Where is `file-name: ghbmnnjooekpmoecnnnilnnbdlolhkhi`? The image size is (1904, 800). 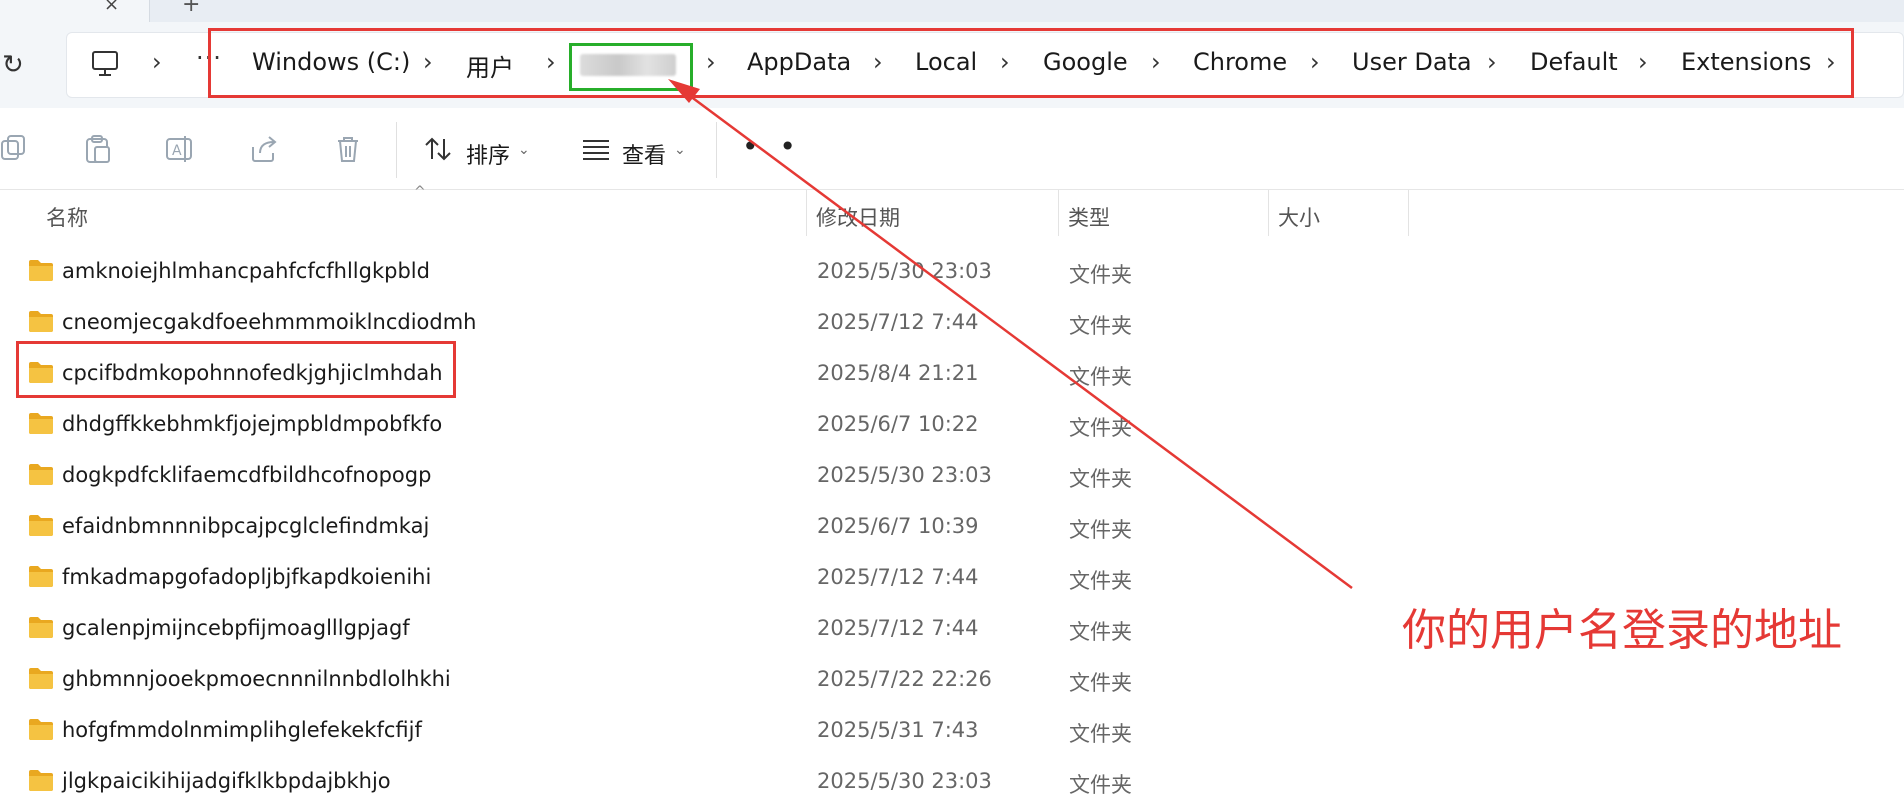 file-name: ghbmnnjooekpmoecnnnilnnbdlolhkhi is located at coordinates (256, 679).